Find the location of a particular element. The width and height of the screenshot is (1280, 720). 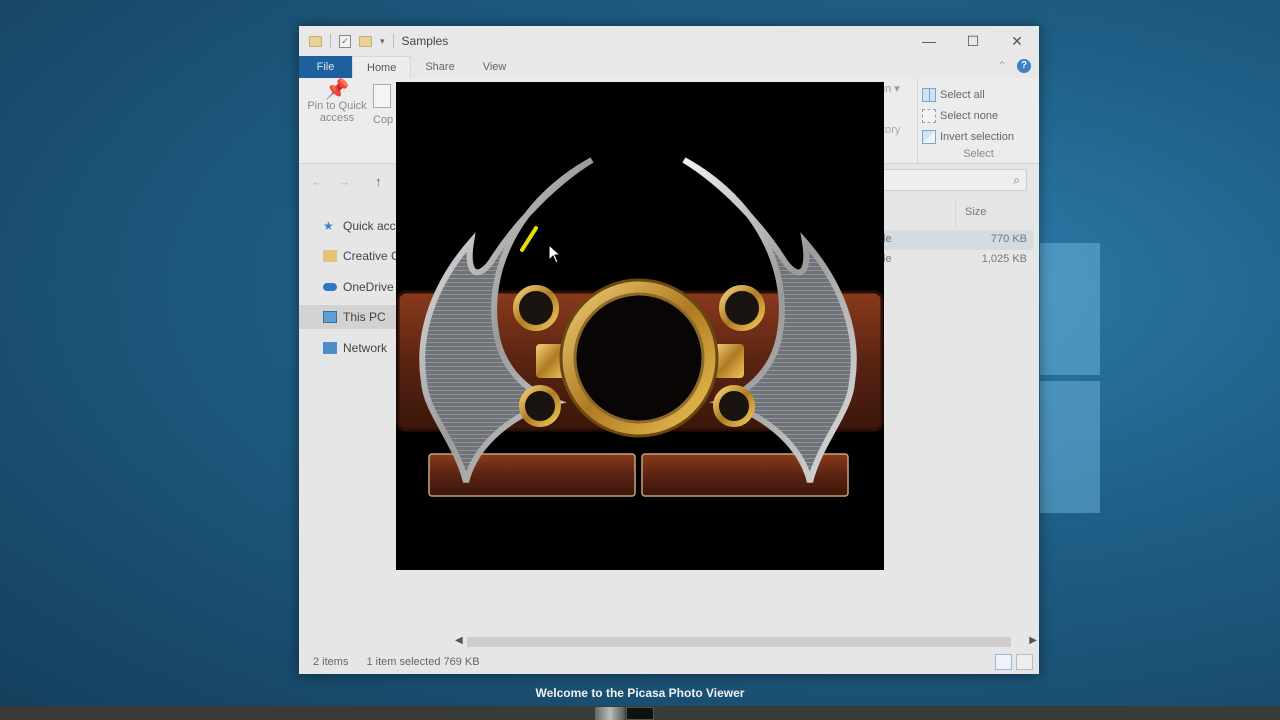

invert-selection-label: Invert selection is located at coordinates (977, 136).